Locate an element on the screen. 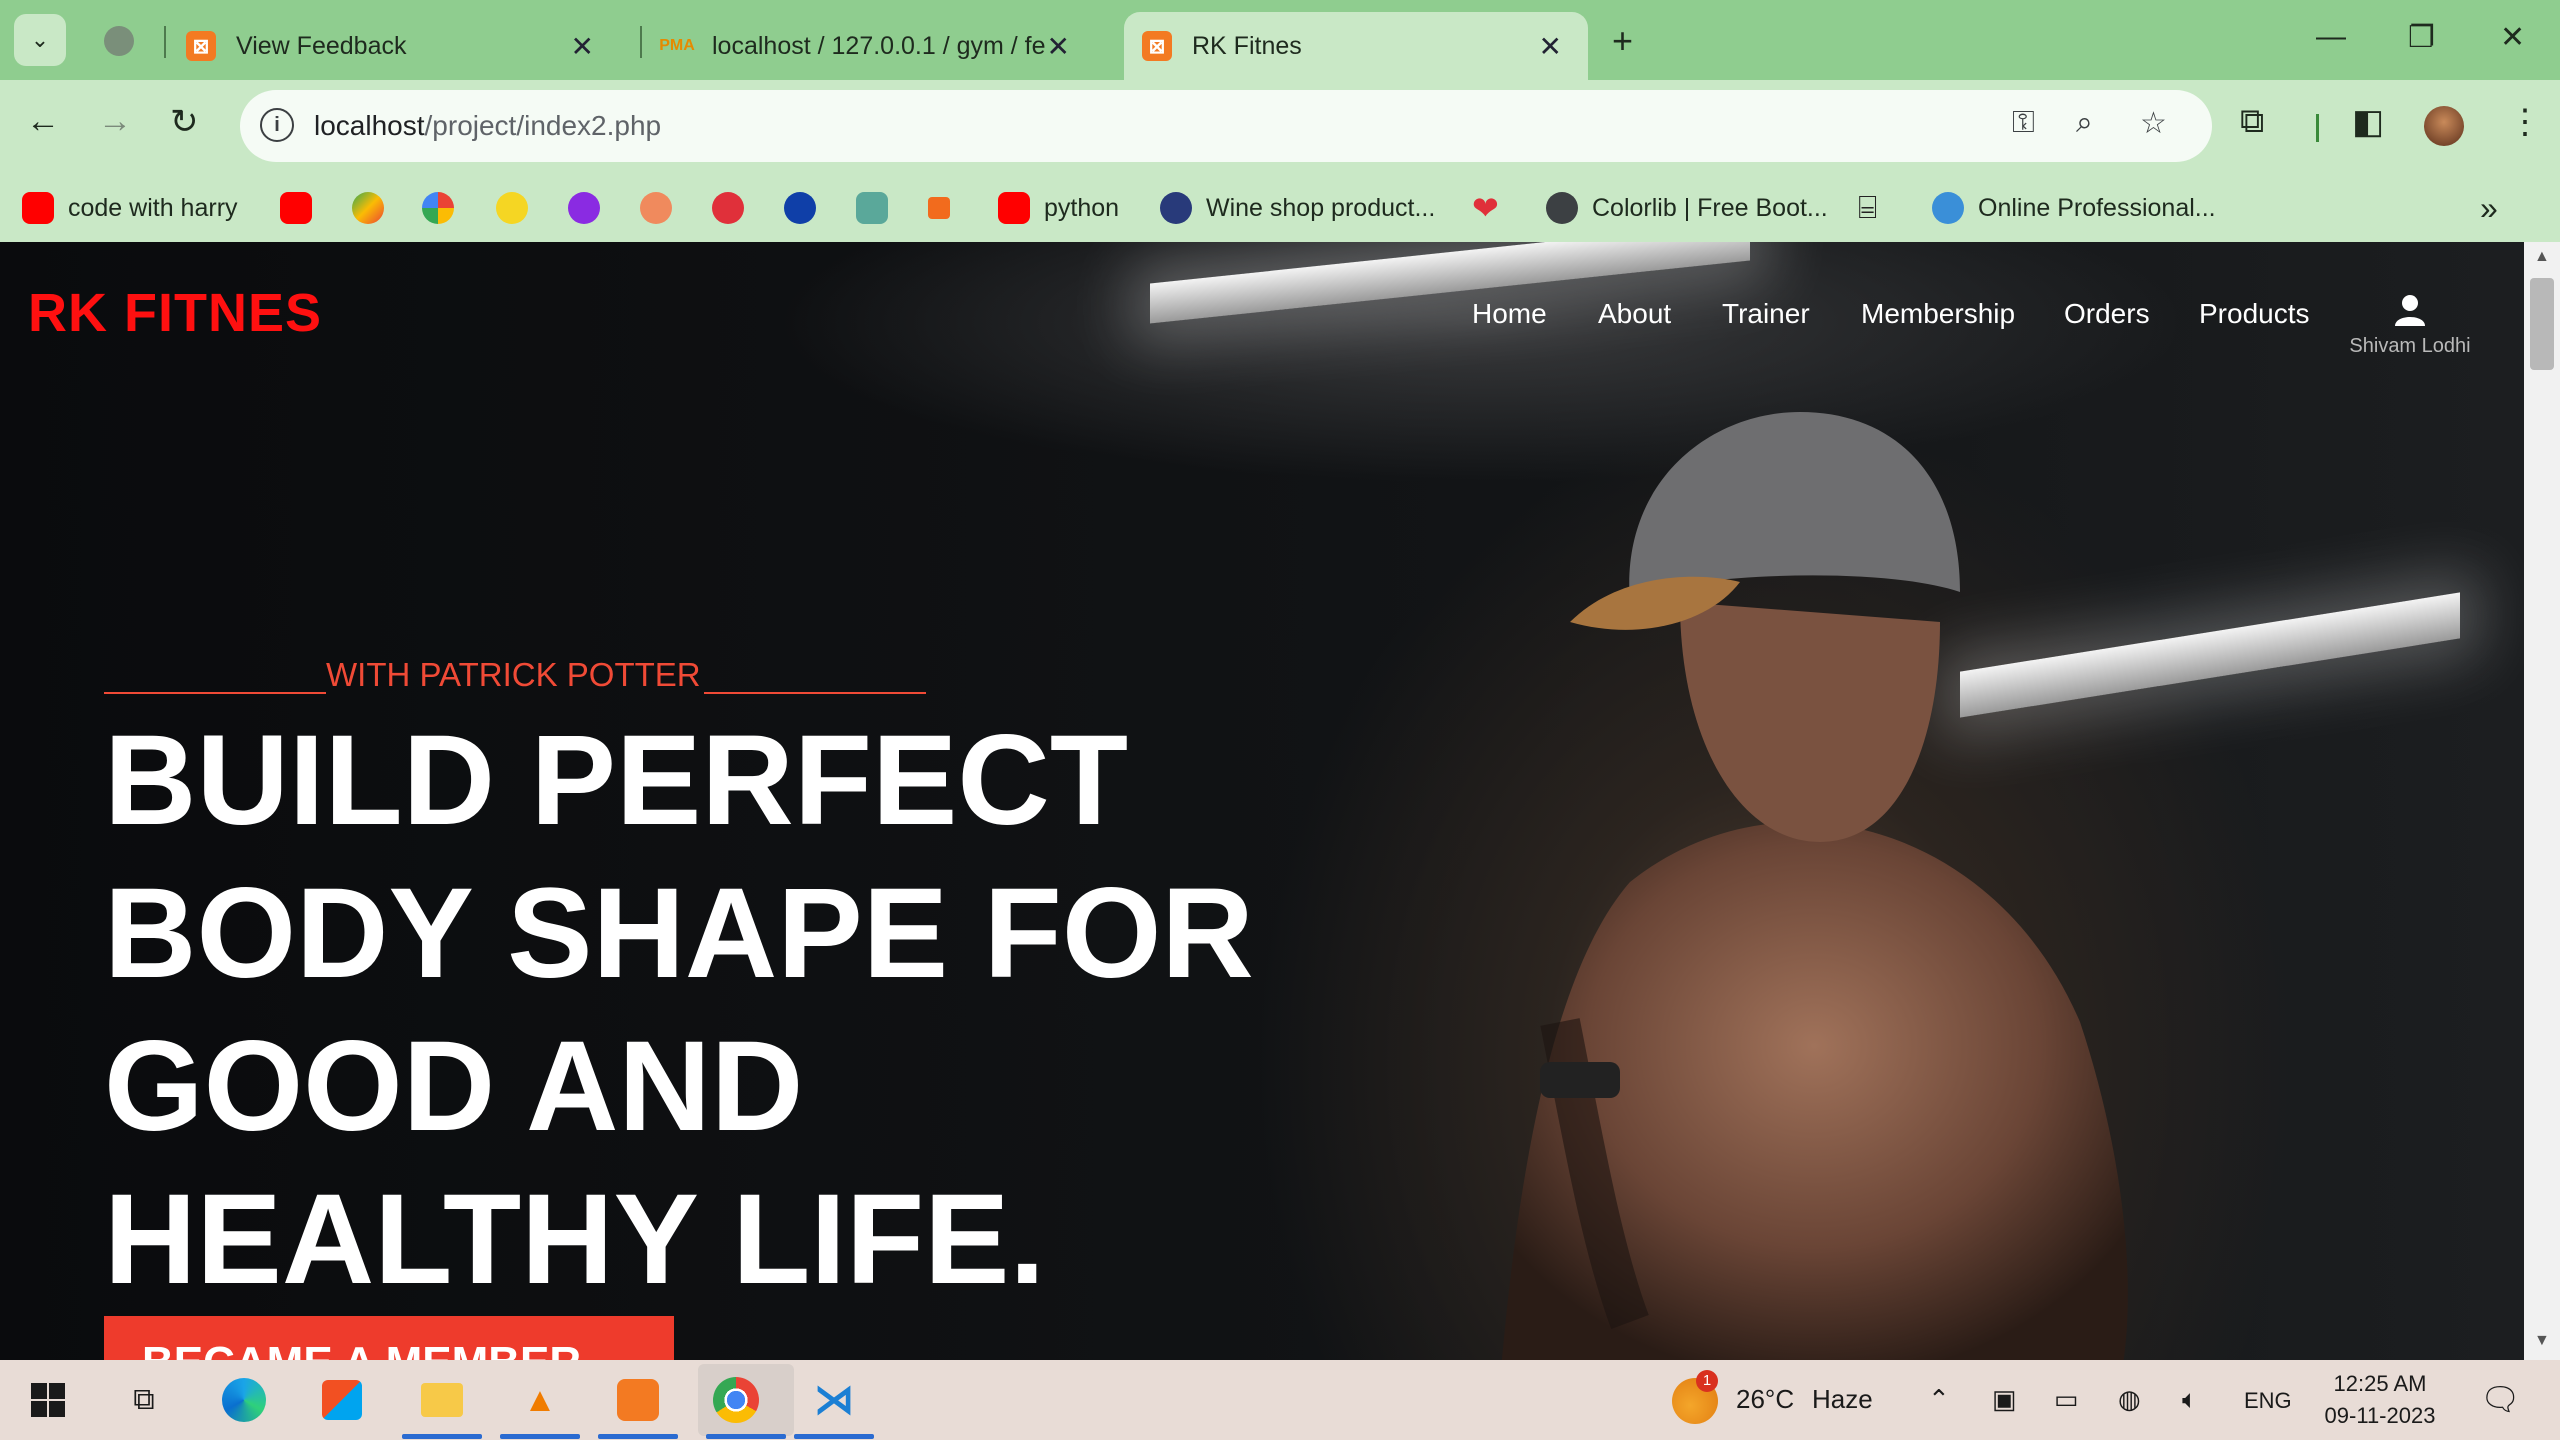 Image resolution: width=2560 pixels, height=1440 pixels. weather-temp: 26°C is located at coordinates (1765, 1399).